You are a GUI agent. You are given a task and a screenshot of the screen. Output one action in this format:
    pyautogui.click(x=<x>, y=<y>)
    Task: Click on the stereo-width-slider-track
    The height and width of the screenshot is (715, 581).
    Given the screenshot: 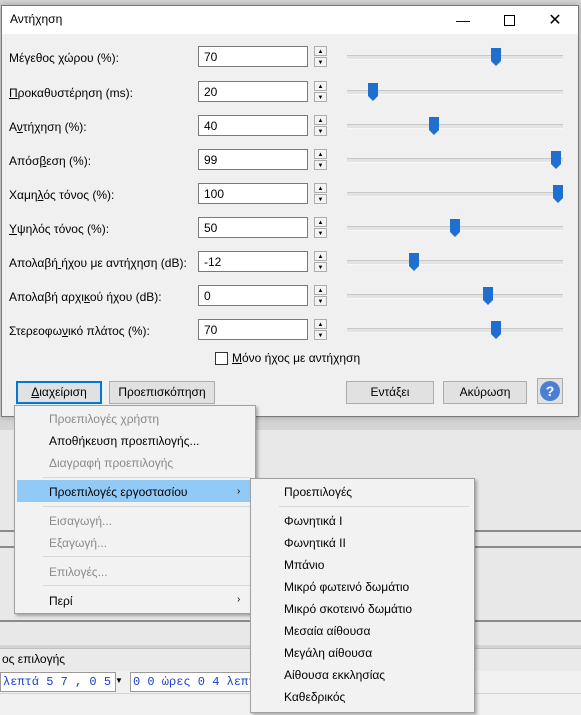 What is the action you would take?
    pyautogui.click(x=455, y=330)
    